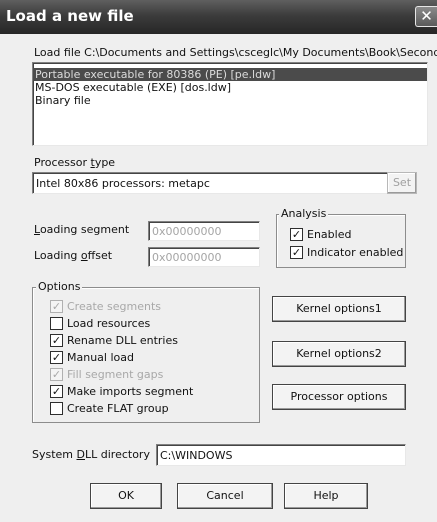  I want to click on processor-type-select: Intel 80x86 processors: metapc ▼, so click(224, 183).